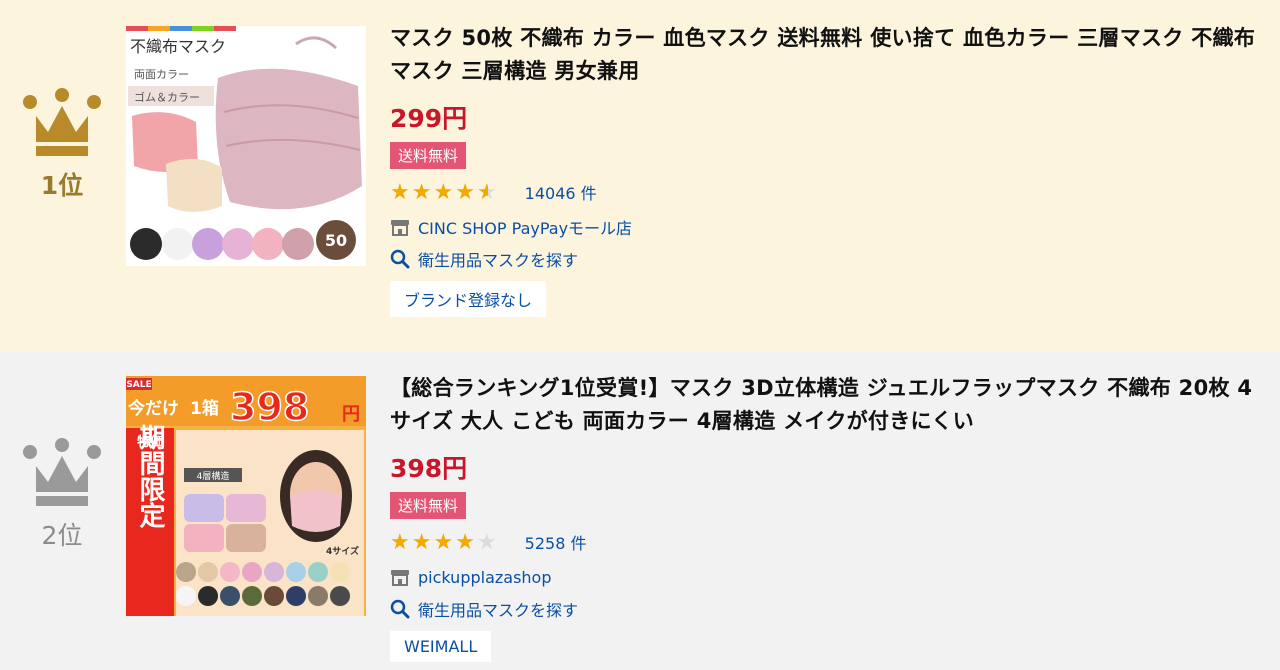  What do you see at coordinates (62, 122) in the screenshot?
I see `gold-crown-icon` at bounding box center [62, 122].